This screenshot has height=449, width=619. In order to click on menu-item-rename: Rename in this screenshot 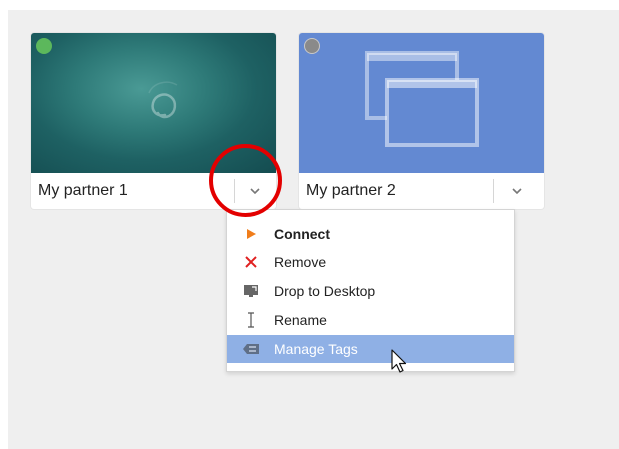, I will do `click(370, 320)`.